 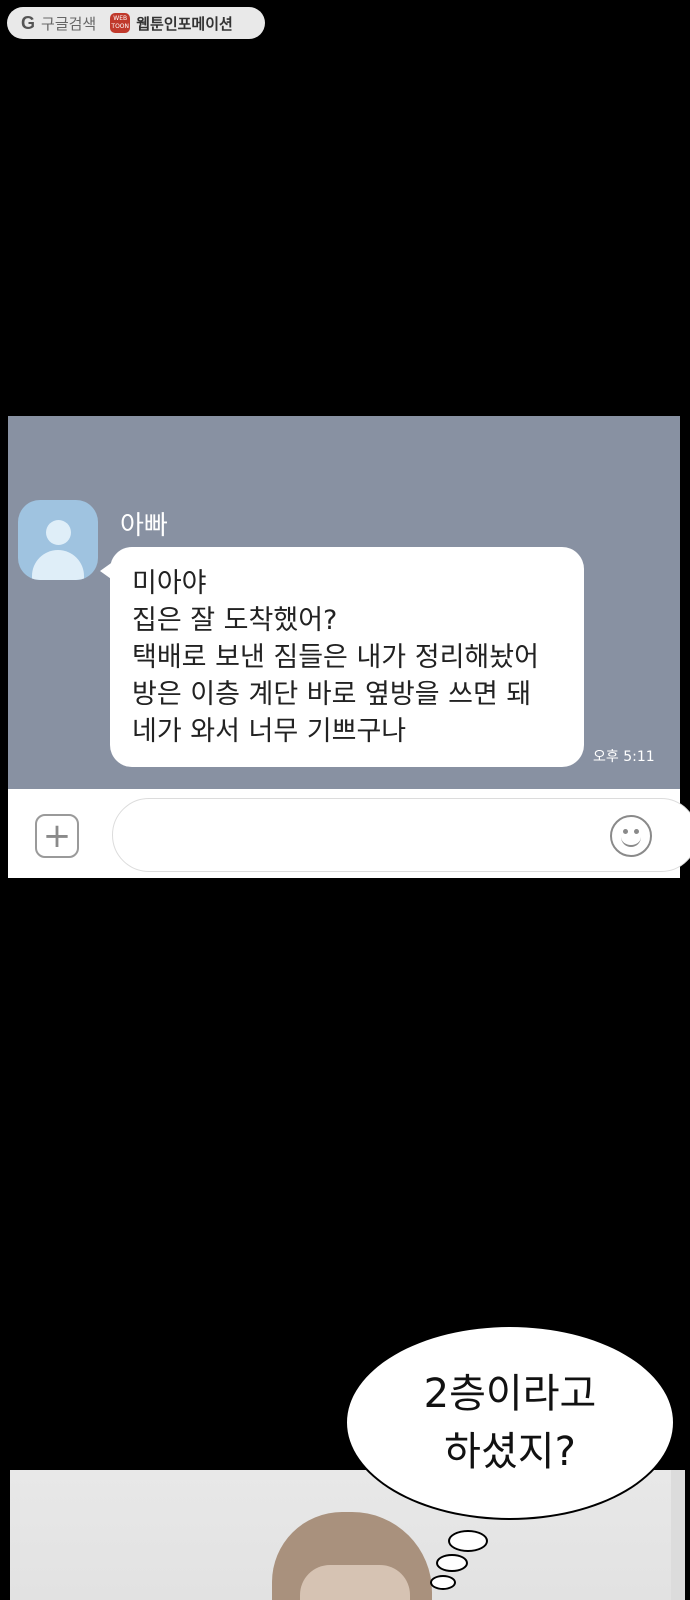 I want to click on webtoon-logo-icon: WEB TOON, so click(x=120, y=23).